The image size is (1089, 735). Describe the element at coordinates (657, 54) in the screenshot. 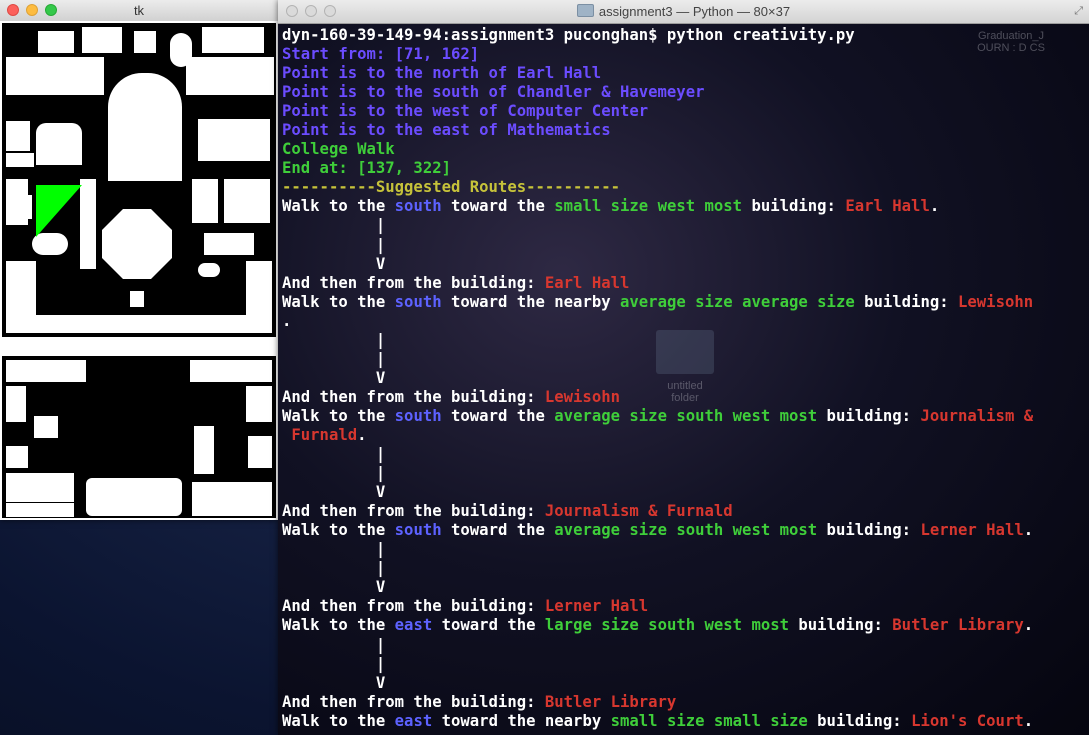

I see `terminal-line: Start from: [71, 162]` at that location.